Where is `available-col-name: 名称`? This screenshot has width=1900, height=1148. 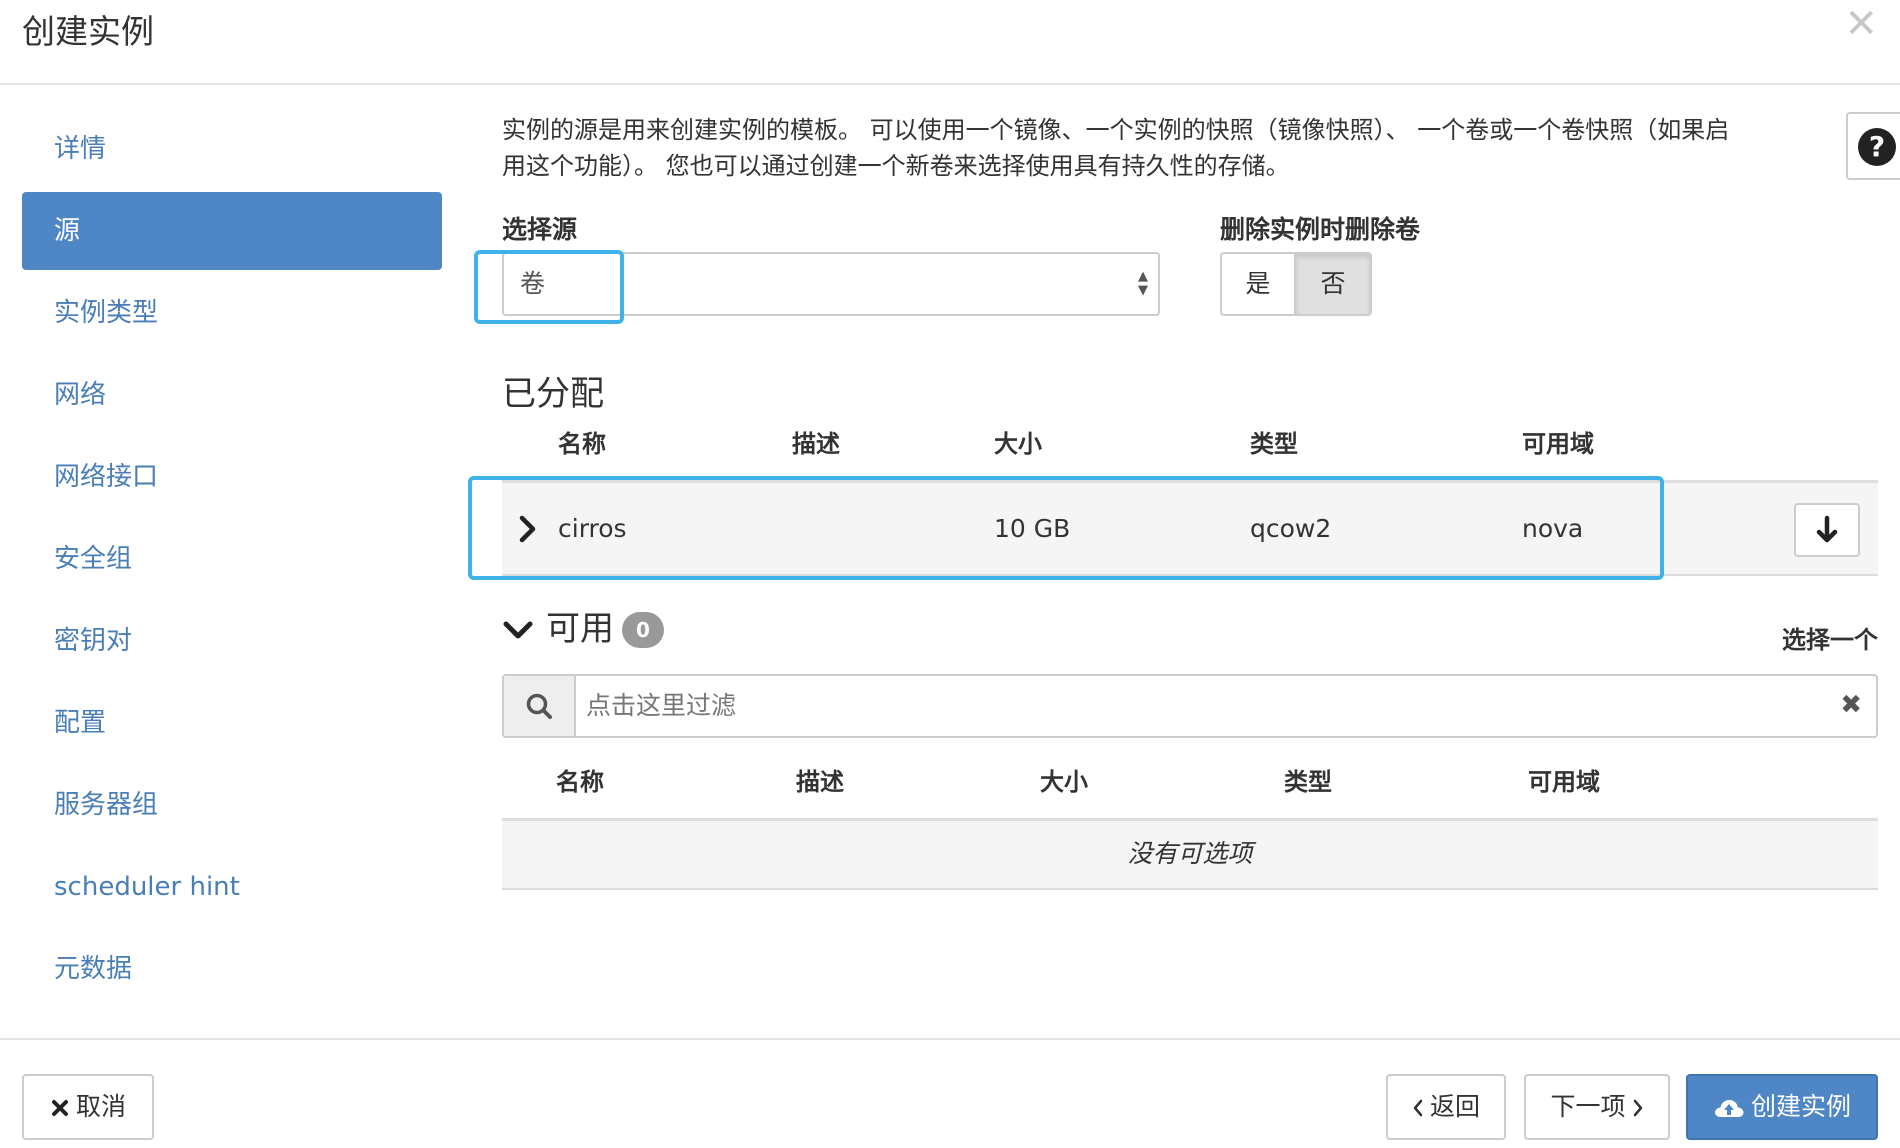 available-col-name: 名称 is located at coordinates (580, 782).